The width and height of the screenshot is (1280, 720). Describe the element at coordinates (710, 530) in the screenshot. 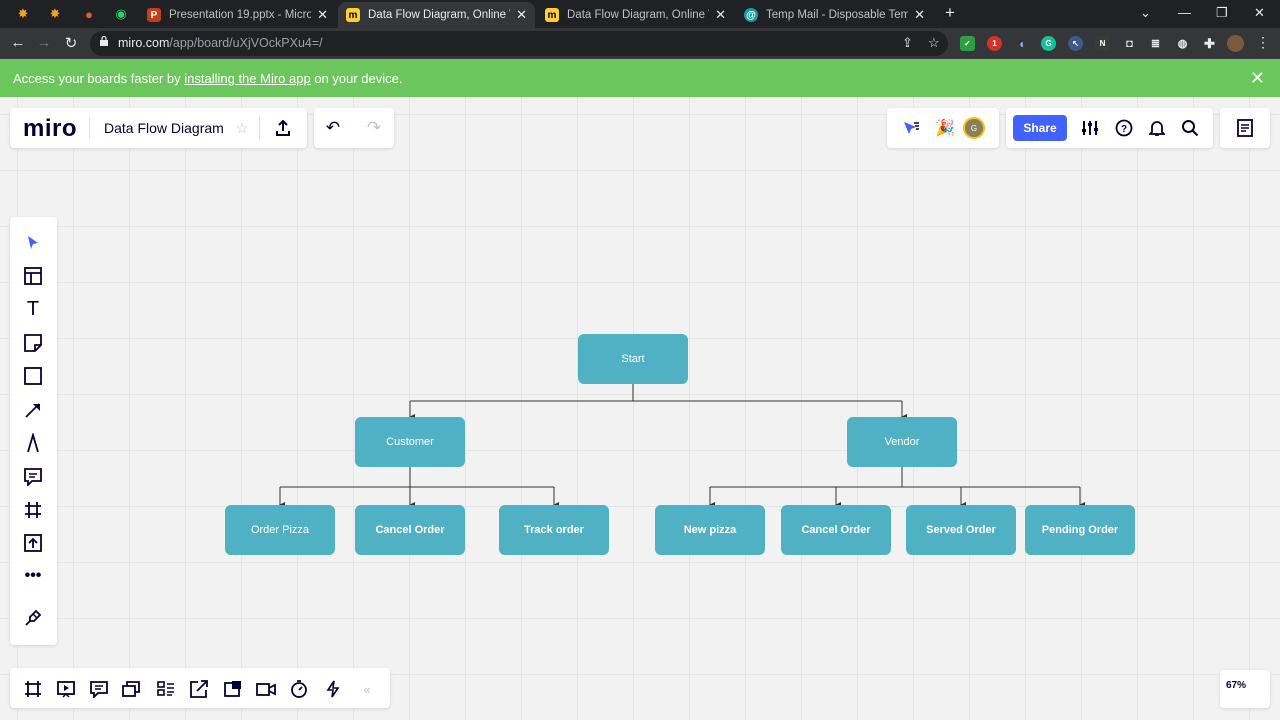

I see `node-new-pizza: New pizza` at that location.